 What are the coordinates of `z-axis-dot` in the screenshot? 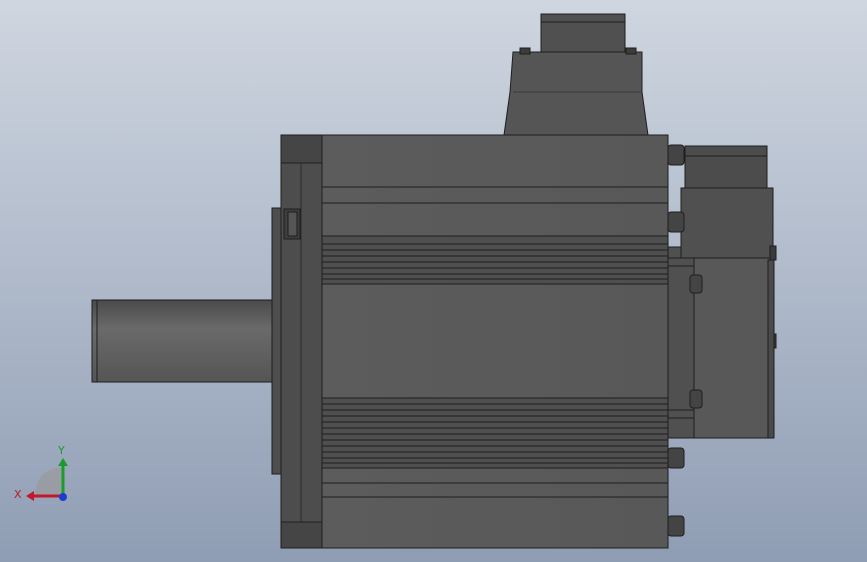 It's located at (63, 497).